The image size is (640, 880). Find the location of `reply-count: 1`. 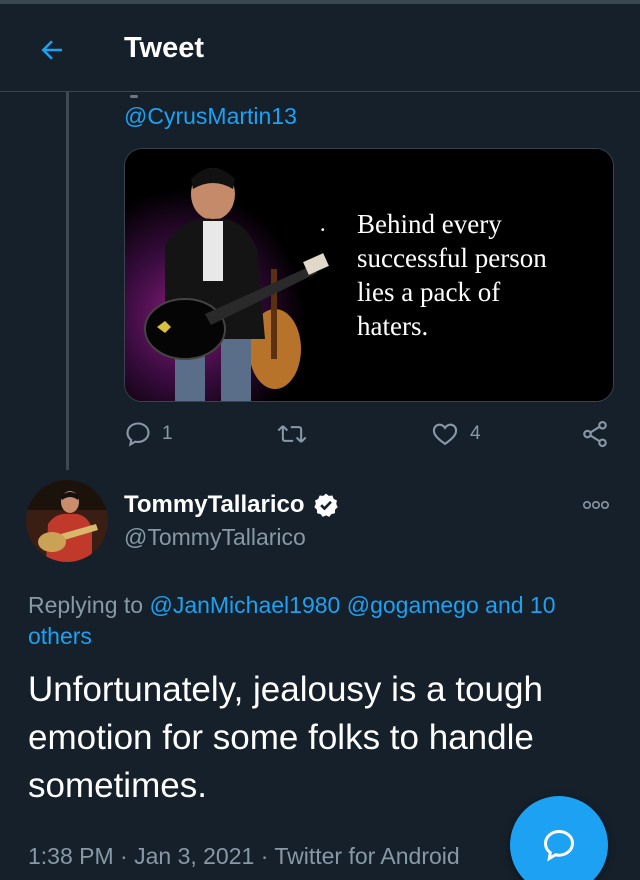

reply-count: 1 is located at coordinates (167, 433).